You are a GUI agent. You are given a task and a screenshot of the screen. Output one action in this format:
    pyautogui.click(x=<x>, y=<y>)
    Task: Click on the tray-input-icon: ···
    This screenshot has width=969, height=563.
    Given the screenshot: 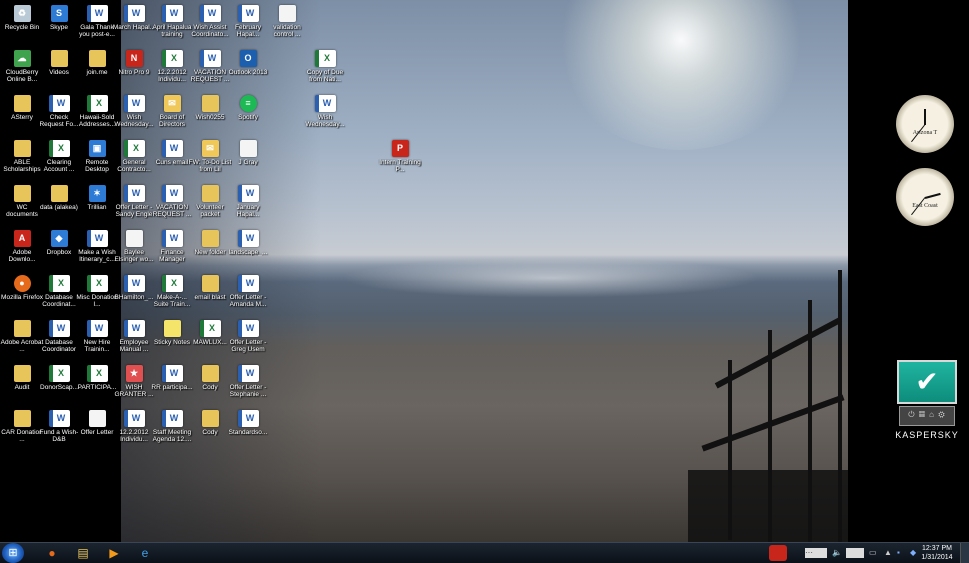 What is the action you would take?
    pyautogui.click(x=816, y=553)
    